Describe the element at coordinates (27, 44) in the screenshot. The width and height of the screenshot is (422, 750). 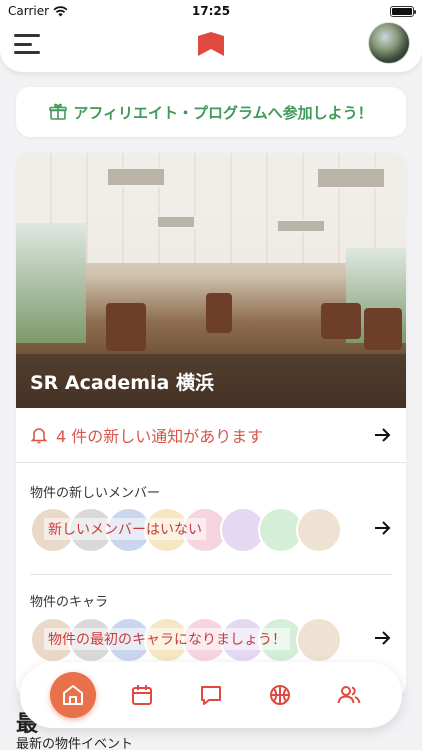
I see `hamburger-menu-icon` at that location.